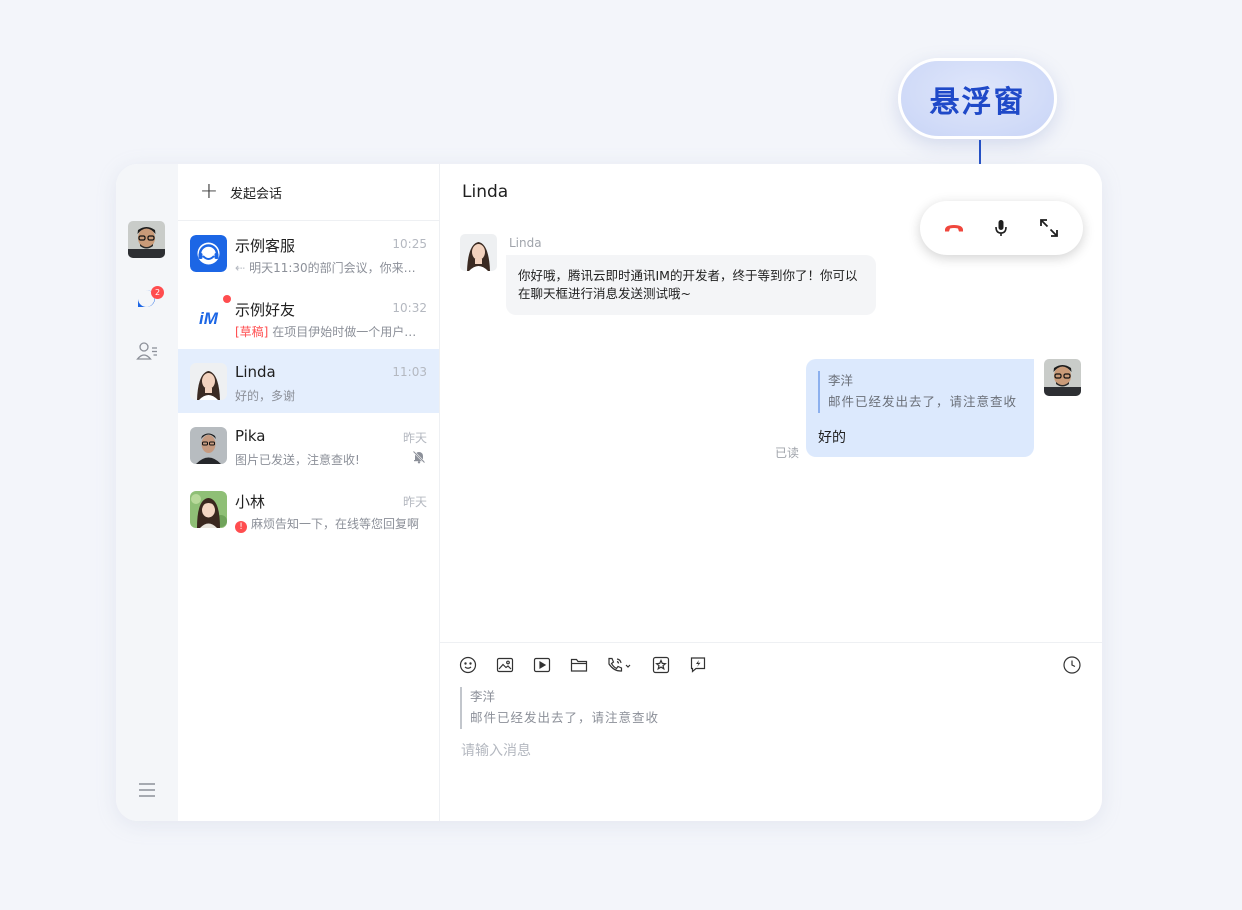 This screenshot has width=1242, height=910. I want to click on hang-up-button, so click(954, 228).